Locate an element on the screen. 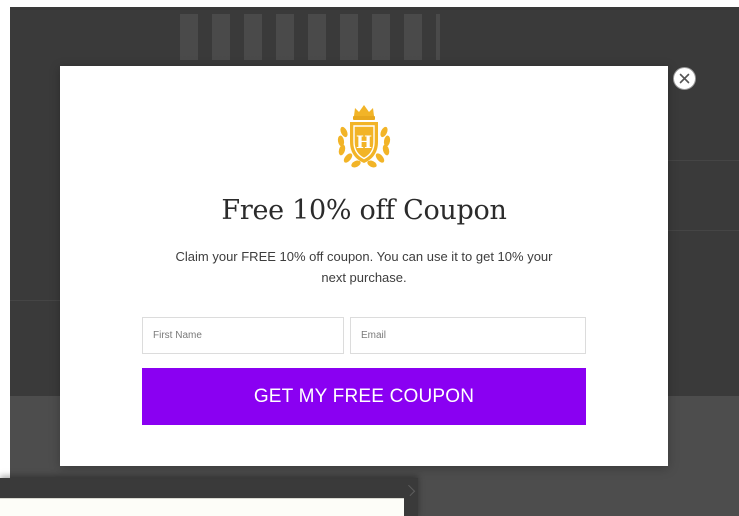 The width and height of the screenshot is (739, 516). email-field is located at coordinates (468, 335).